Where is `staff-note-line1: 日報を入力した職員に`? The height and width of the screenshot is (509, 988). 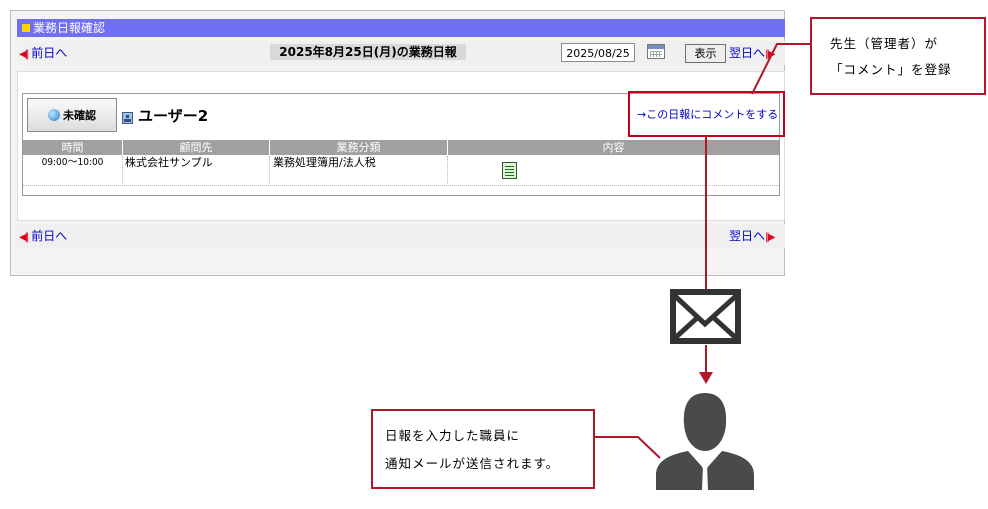
staff-note-line1: 日報を入力した職員に is located at coordinates (453, 435).